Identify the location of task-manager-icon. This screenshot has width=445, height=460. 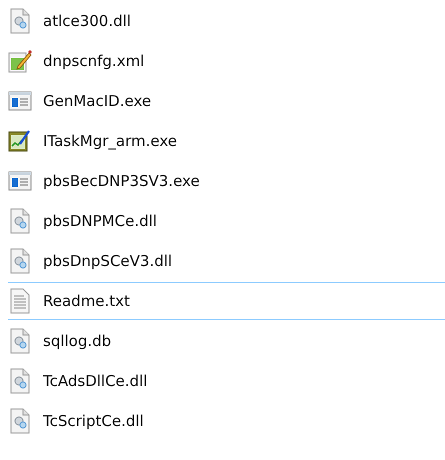
(20, 141).